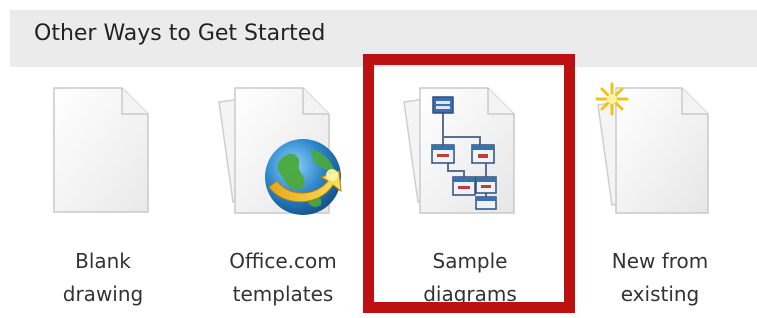 The image size is (757, 318). I want to click on tile-label-line1: Blank, so click(103, 261).